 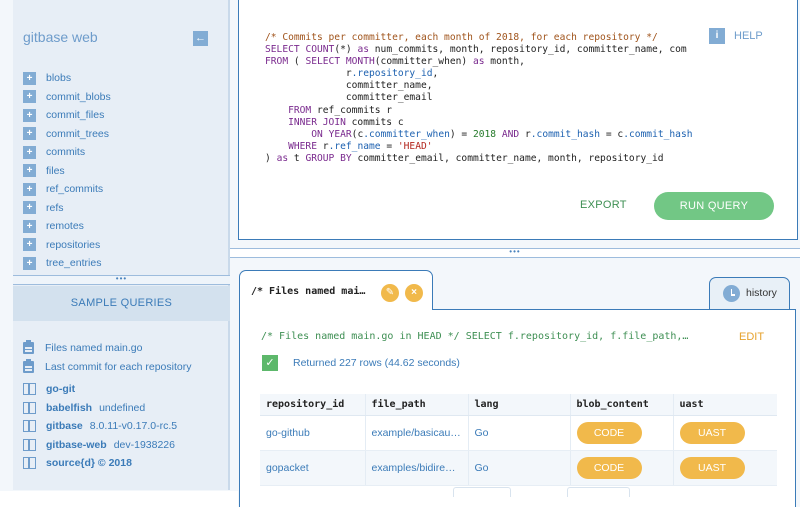 I want to click on table-item-commit-files: + commit_files, so click(x=67, y=115).